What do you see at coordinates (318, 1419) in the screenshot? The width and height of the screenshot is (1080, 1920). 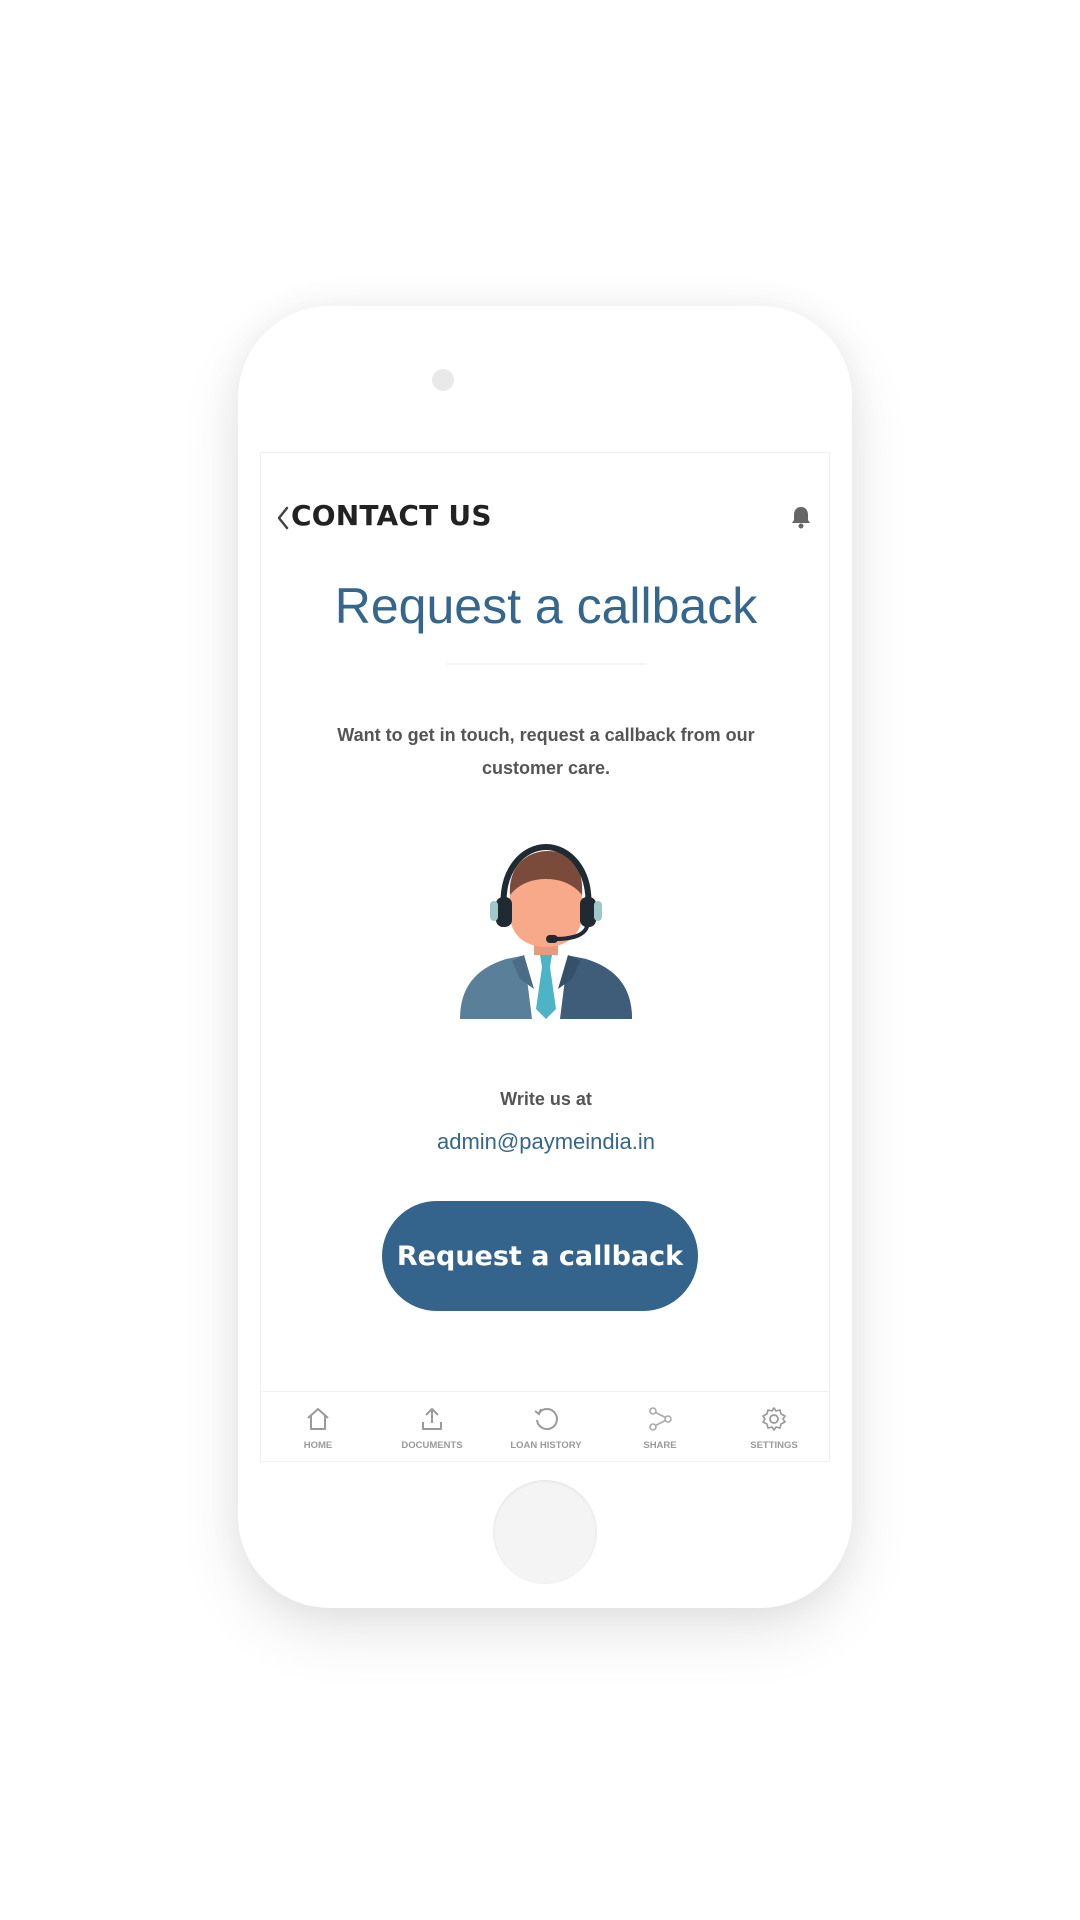 I see `home-icon` at bounding box center [318, 1419].